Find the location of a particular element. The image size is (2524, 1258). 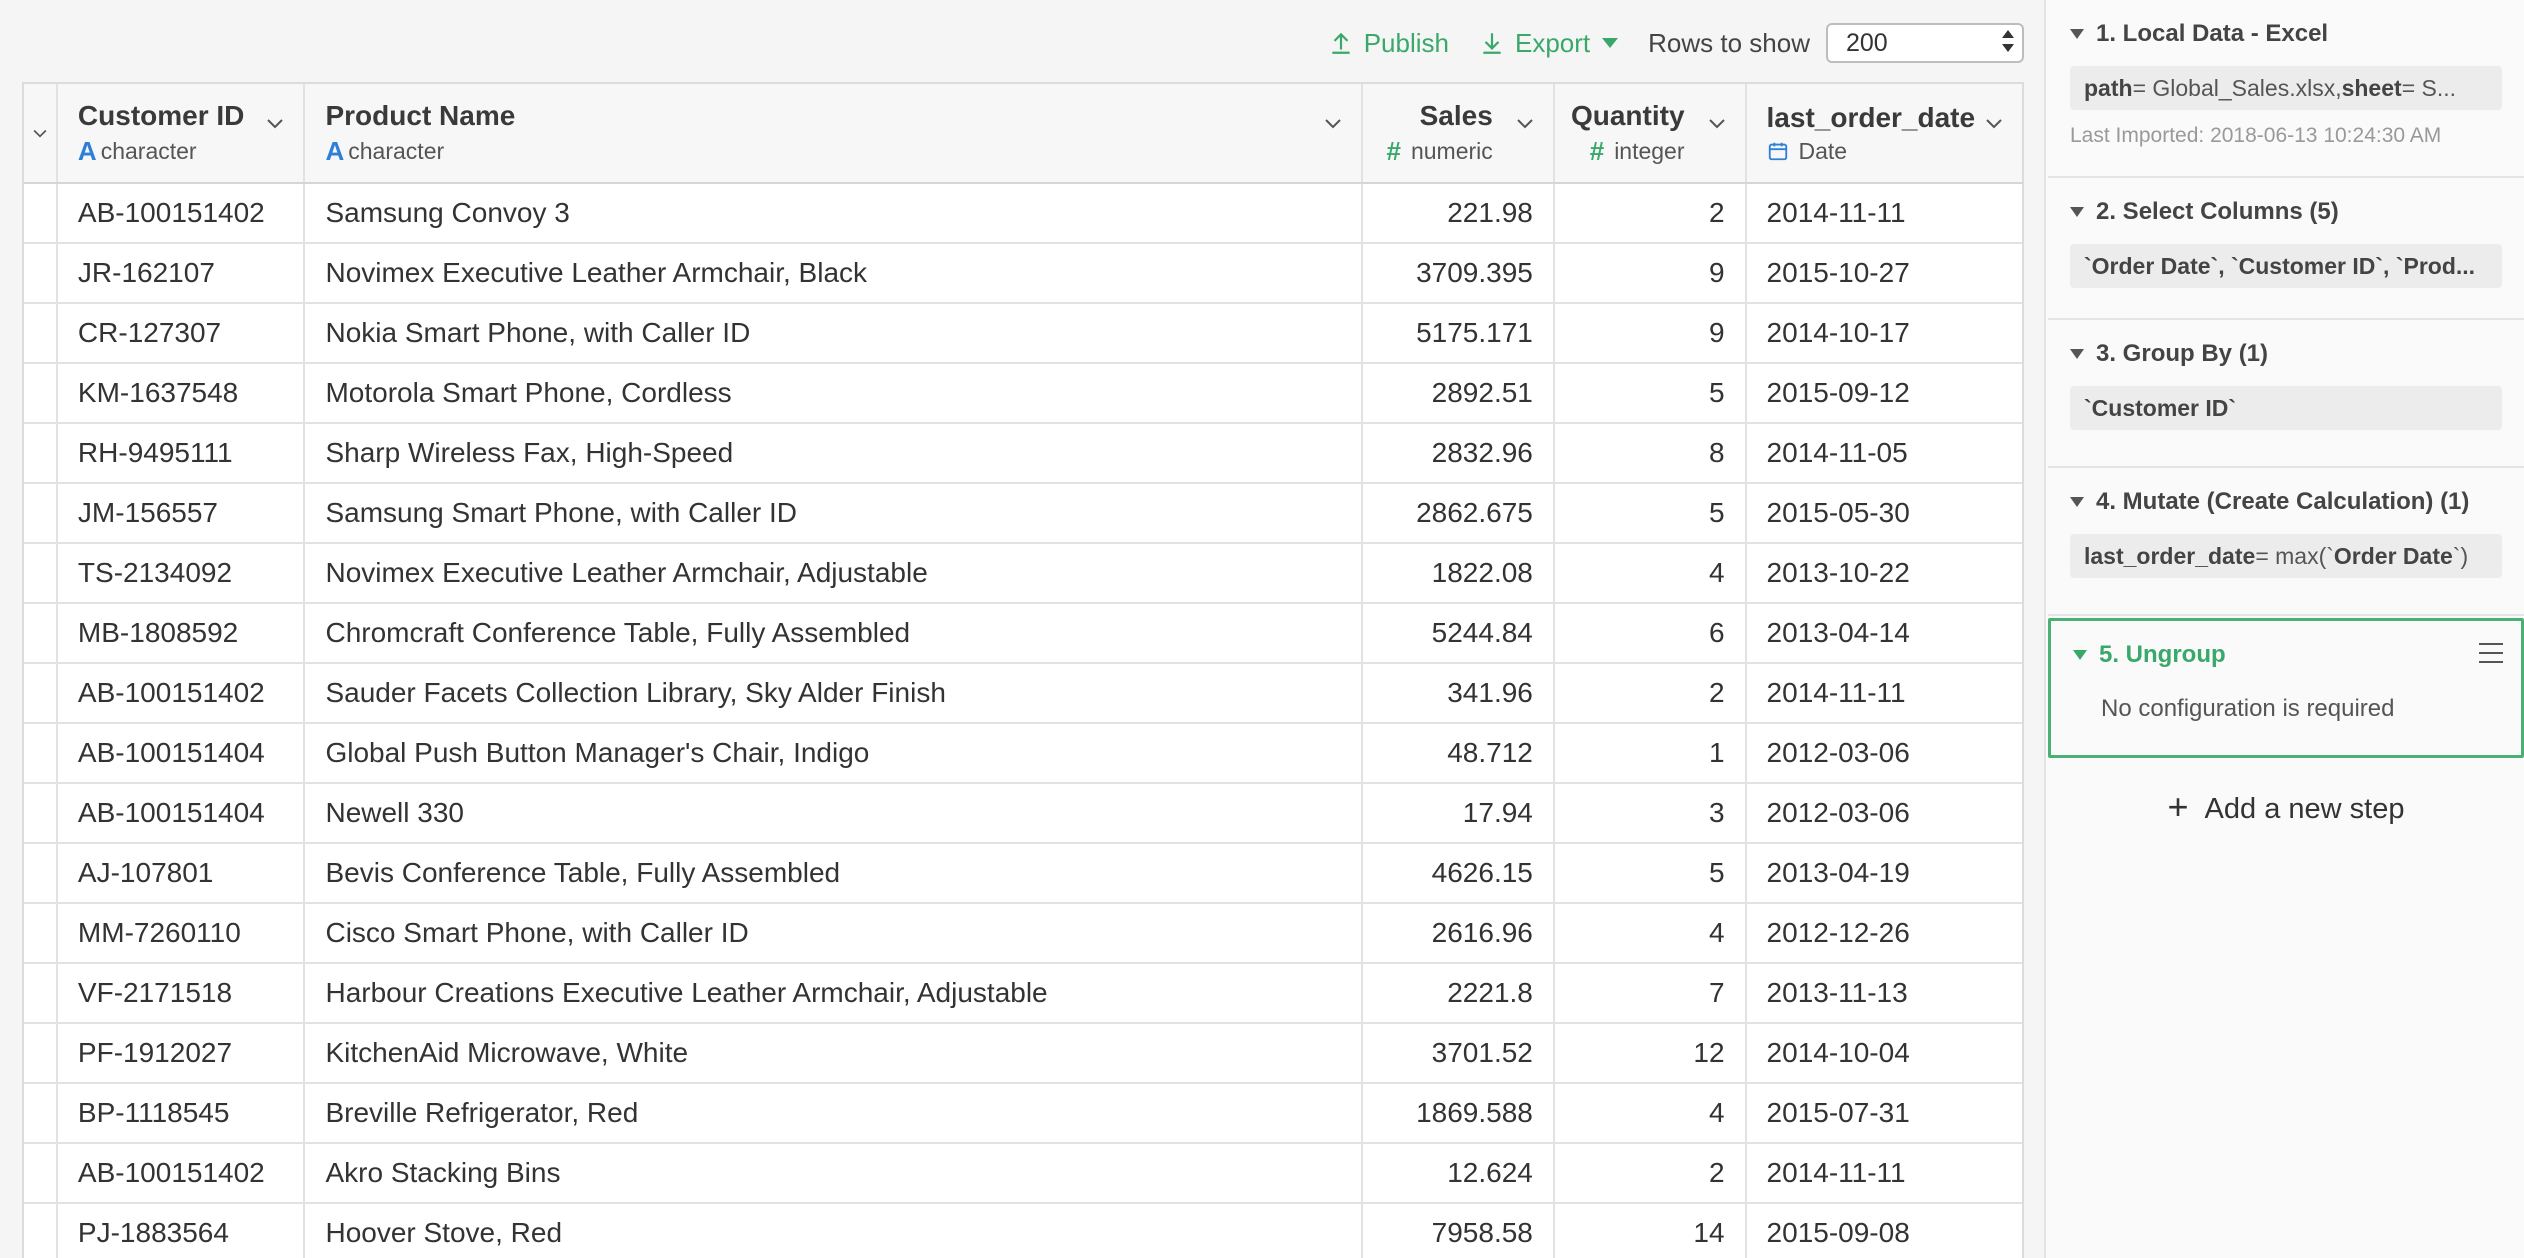

cell-product-name: Newell 330 is located at coordinates (834, 813).